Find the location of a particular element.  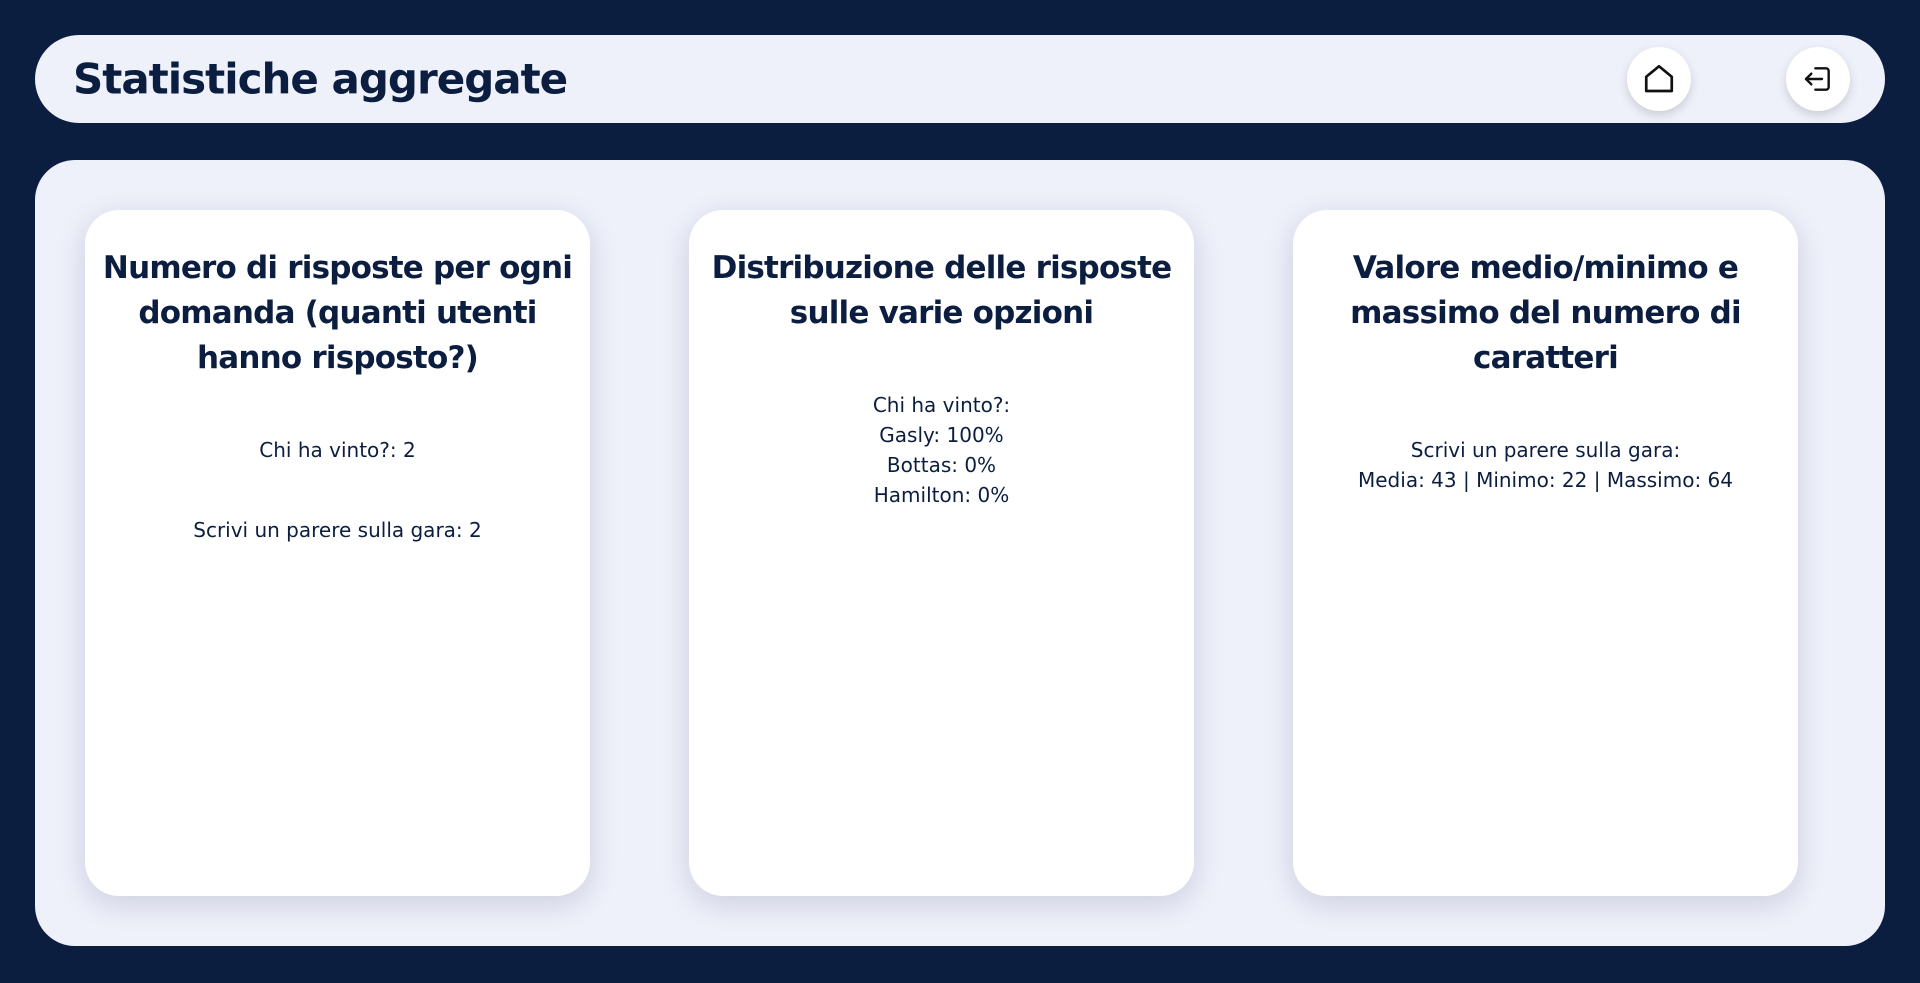

stat-line: Scrivi un parere sulla gara: 2 is located at coordinates (337, 530).